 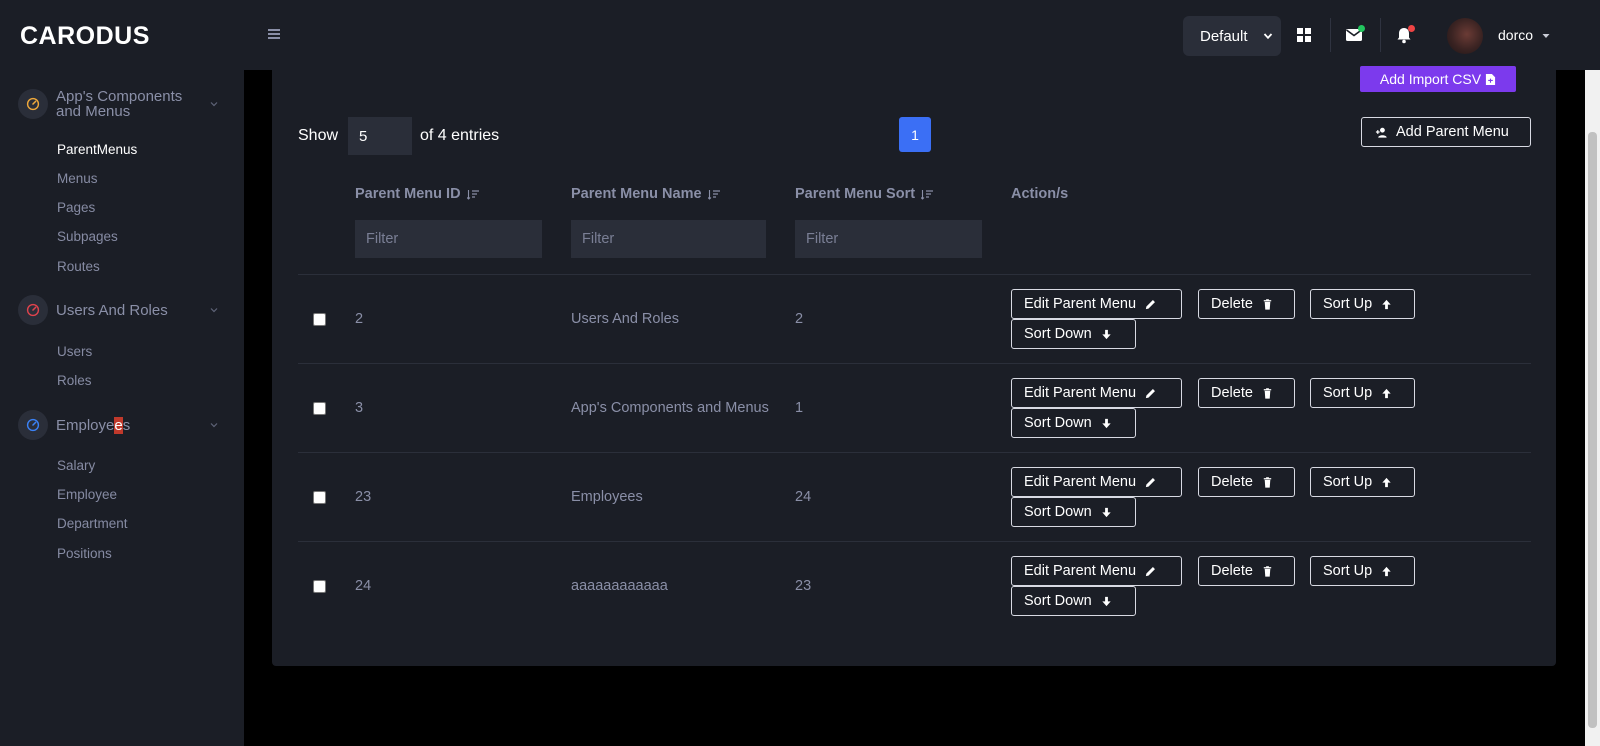 I want to click on menu-icon, so click(x=274, y=34).